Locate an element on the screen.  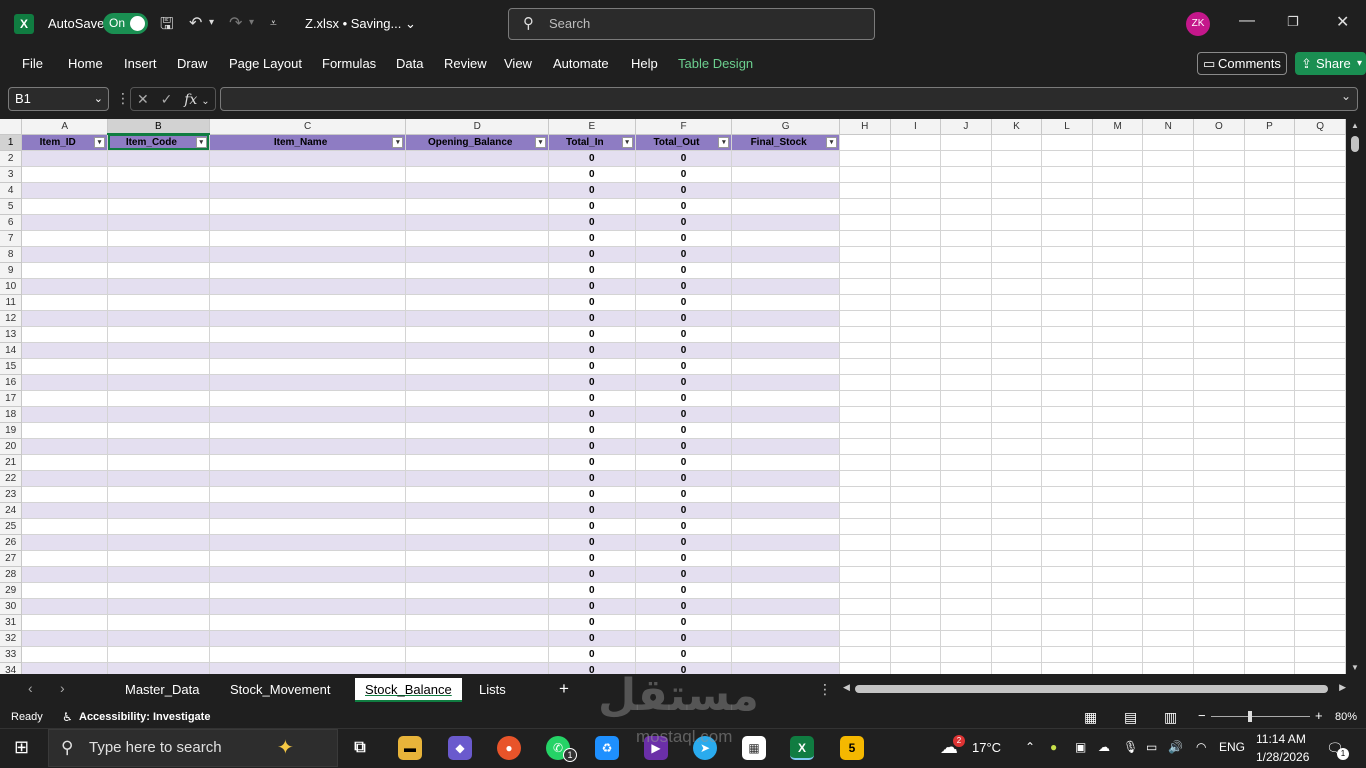
row-header: 29 is located at coordinates (11, 590).